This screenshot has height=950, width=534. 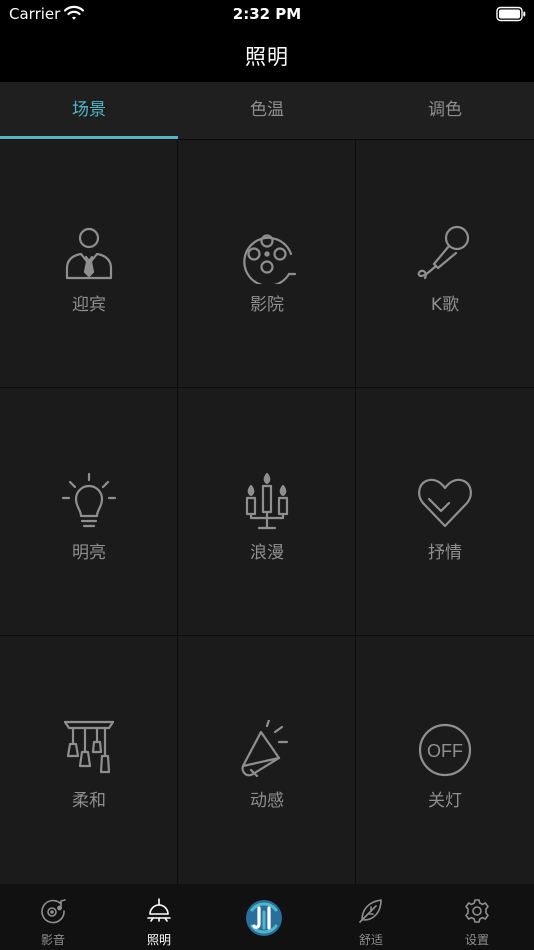 I want to click on scene-bright: 明亮, so click(x=89, y=512).